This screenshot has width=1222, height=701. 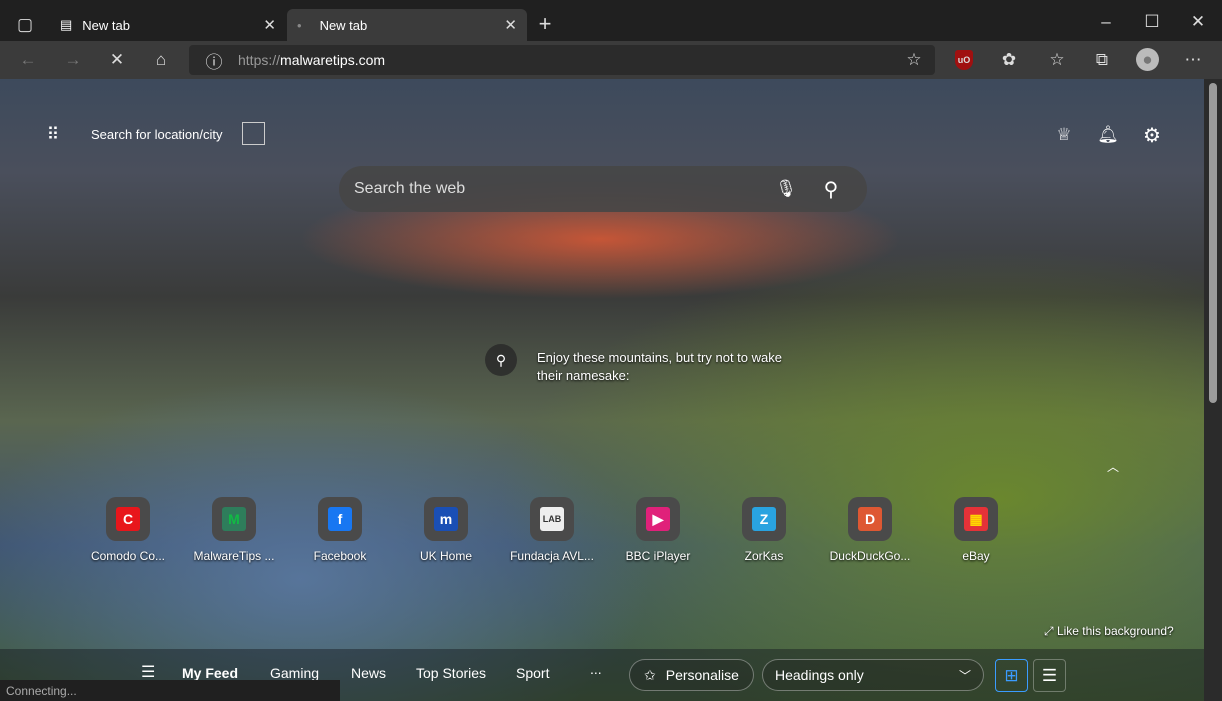 I want to click on scrollbar, so click(x=1213, y=390).